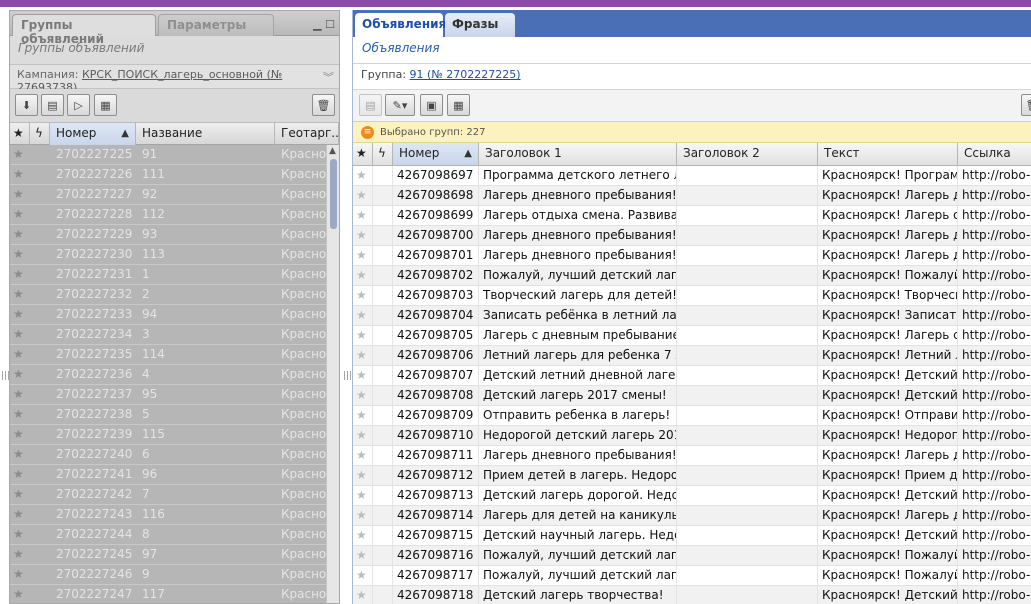 The image size is (1031, 604). What do you see at coordinates (578, 154) in the screenshot?
I see `column-header-title1: Заголовок 1` at bounding box center [578, 154].